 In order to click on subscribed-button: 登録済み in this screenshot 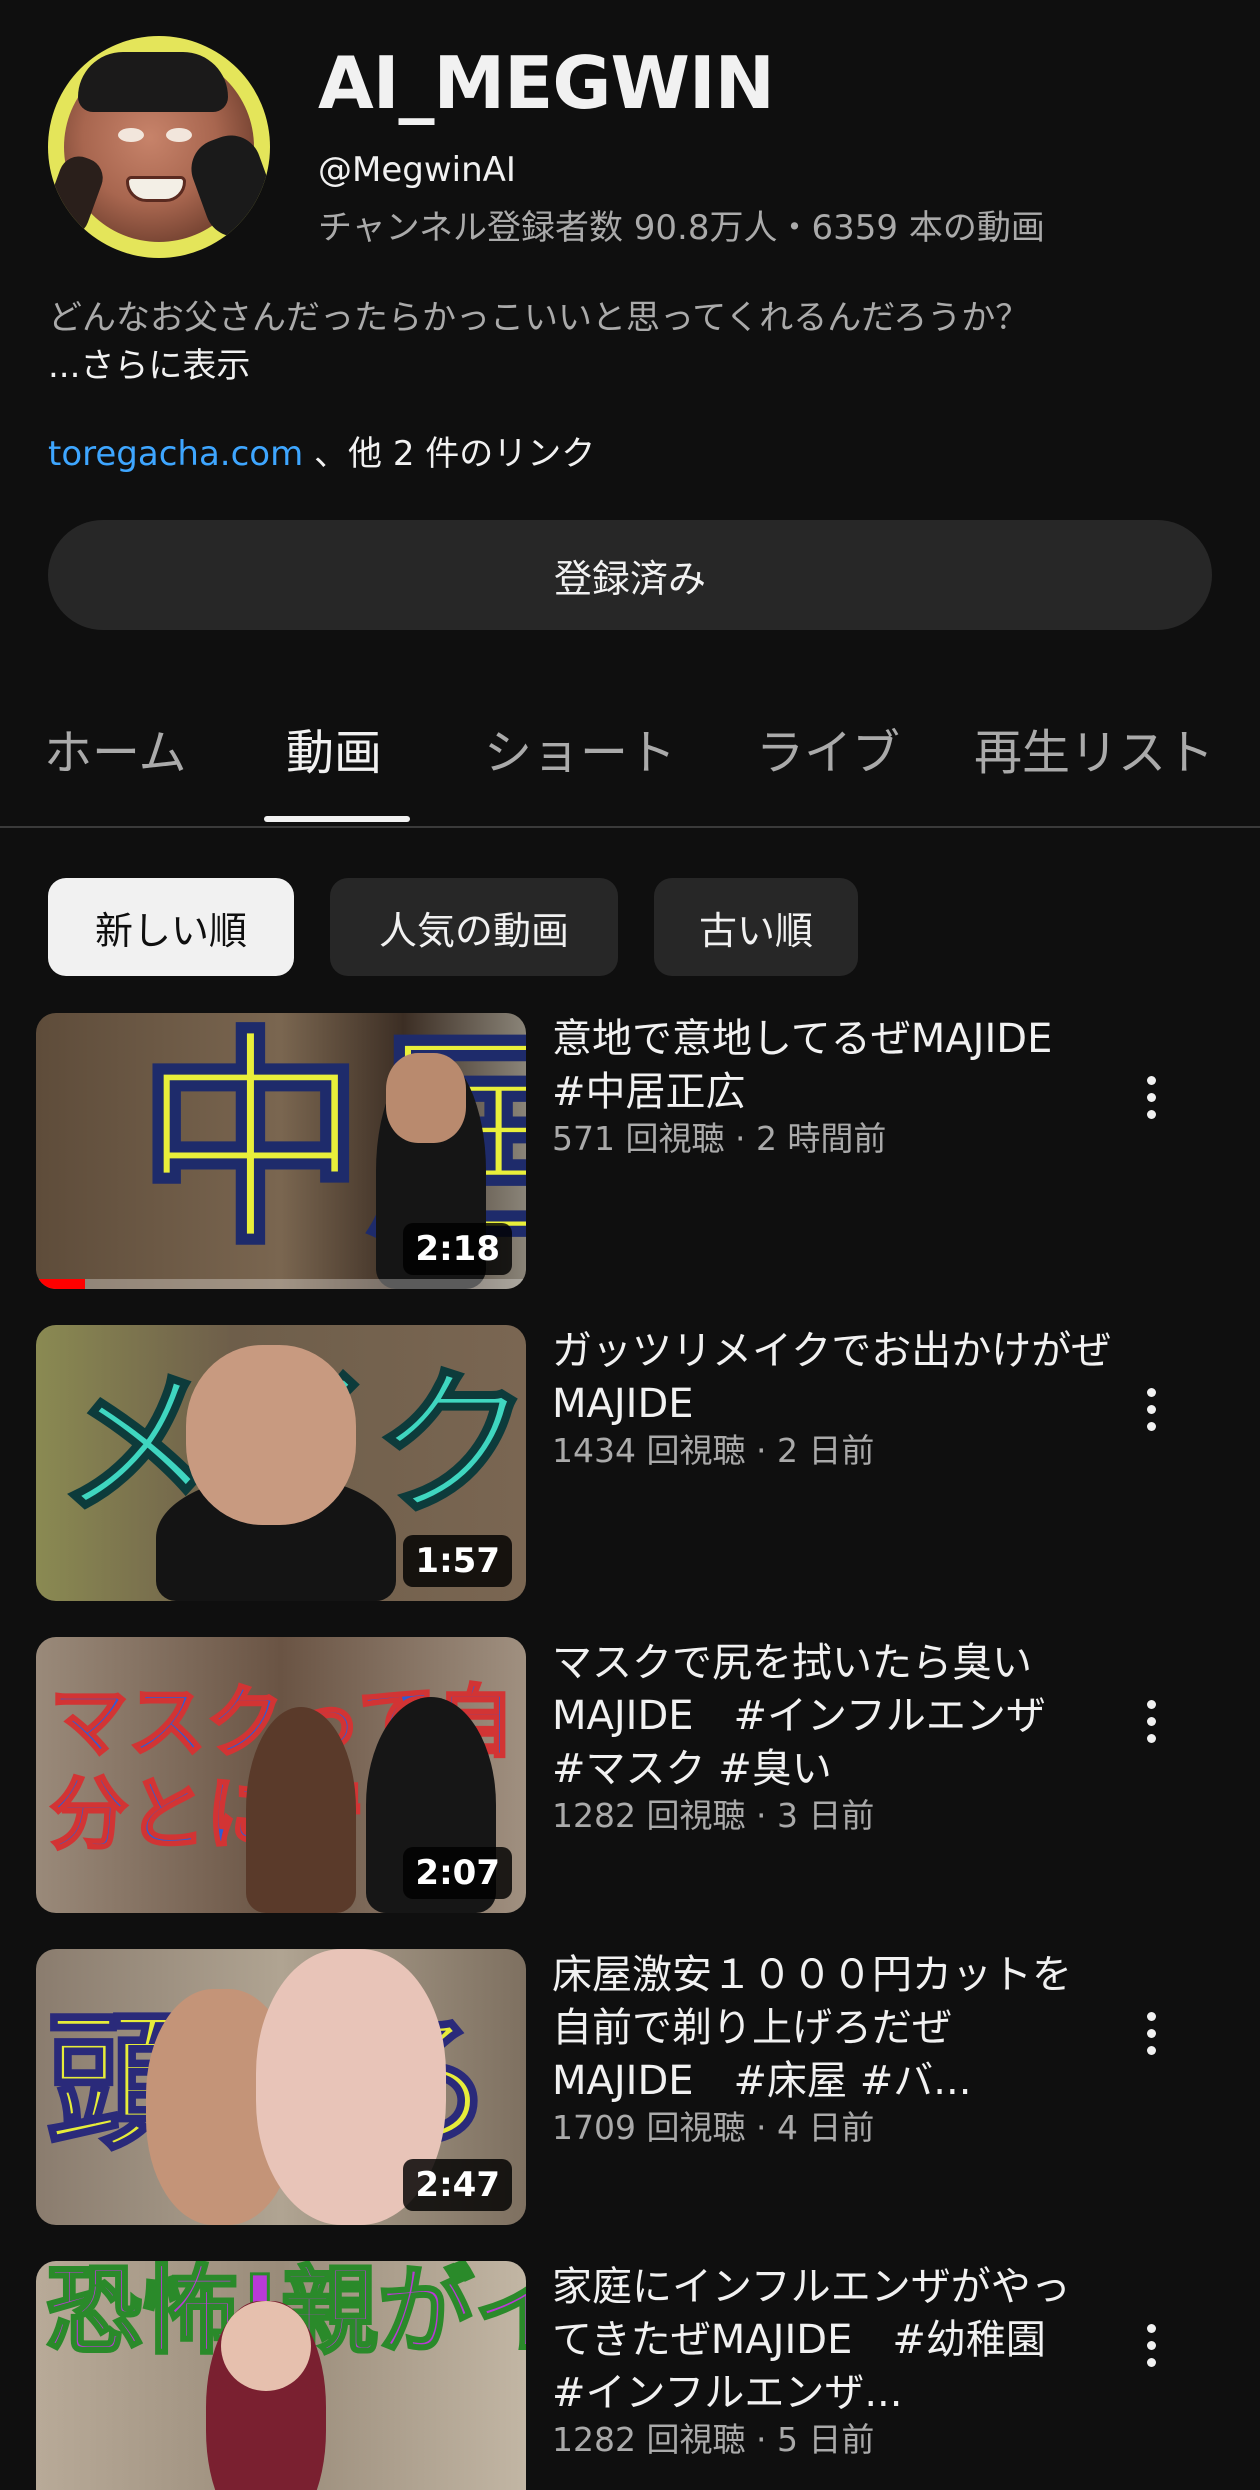, I will do `click(630, 575)`.